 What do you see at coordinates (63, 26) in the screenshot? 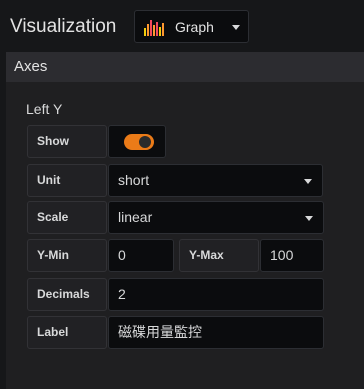
I see `visualization-title: Visualization` at bounding box center [63, 26].